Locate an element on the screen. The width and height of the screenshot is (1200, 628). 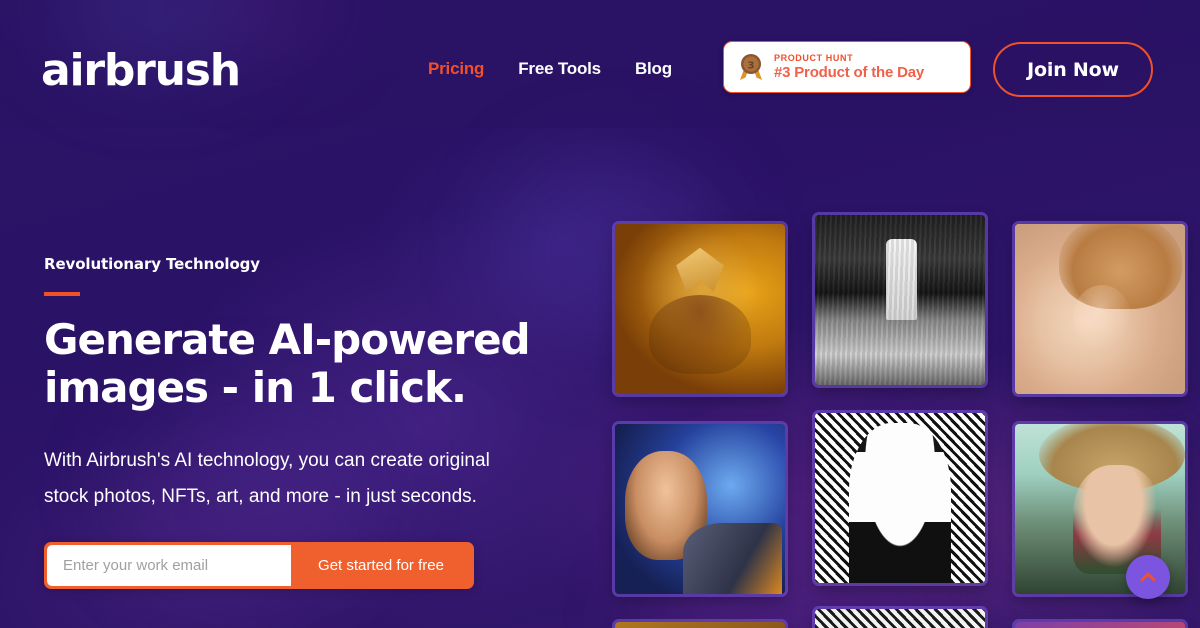
gallery-tile-inked-man-portrait is located at coordinates (900, 498).